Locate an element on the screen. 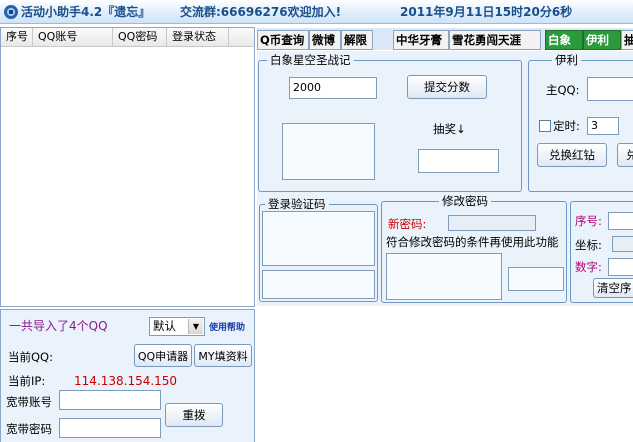 This screenshot has height=442, width=633. current-ip-label: 当前IP: is located at coordinates (27, 381).